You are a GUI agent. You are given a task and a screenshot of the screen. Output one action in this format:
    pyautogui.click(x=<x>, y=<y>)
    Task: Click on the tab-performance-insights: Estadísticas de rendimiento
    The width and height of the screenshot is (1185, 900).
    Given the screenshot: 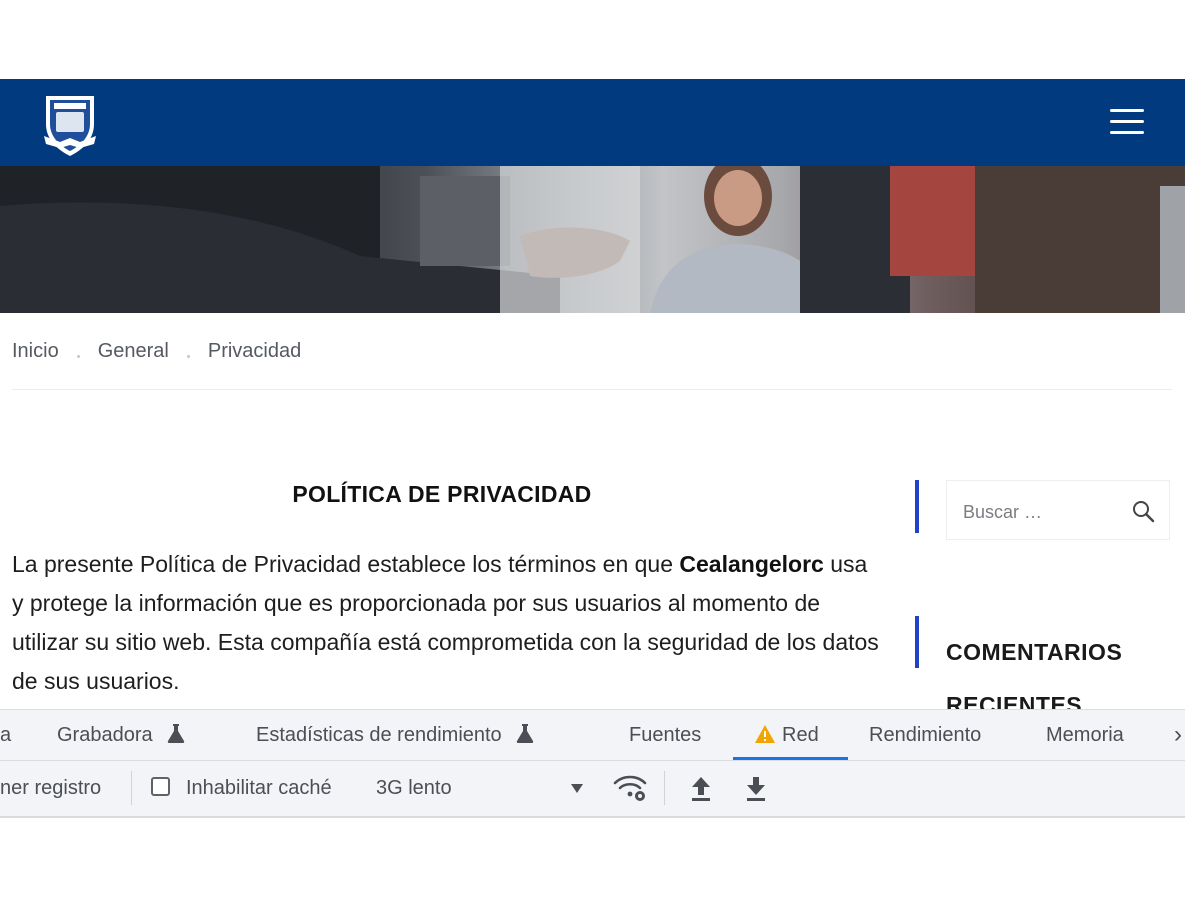 What is the action you would take?
    pyautogui.click(x=395, y=735)
    